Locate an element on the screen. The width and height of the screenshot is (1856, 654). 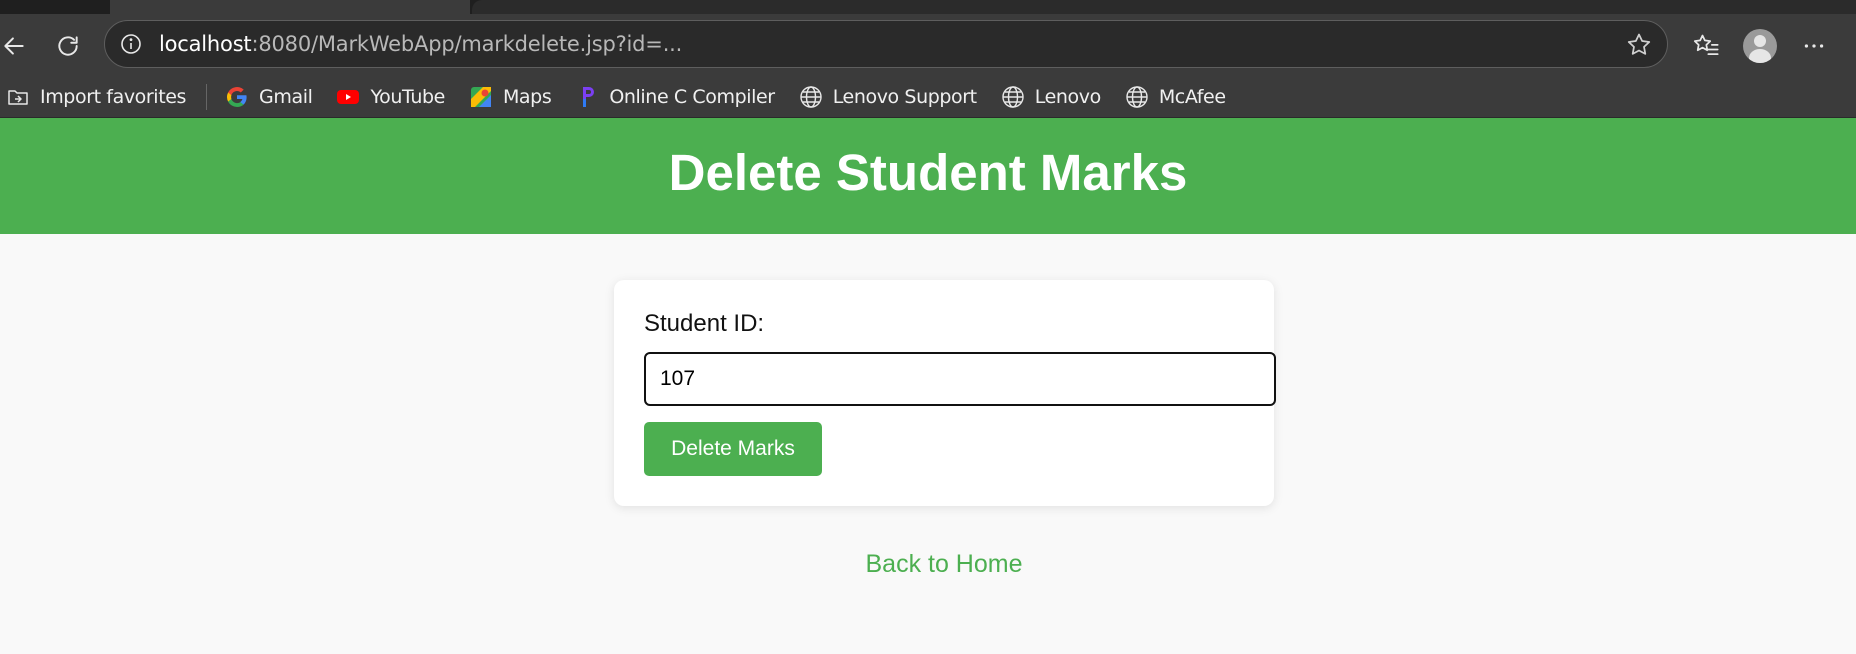
bookmark-label: Maps is located at coordinates (527, 96).